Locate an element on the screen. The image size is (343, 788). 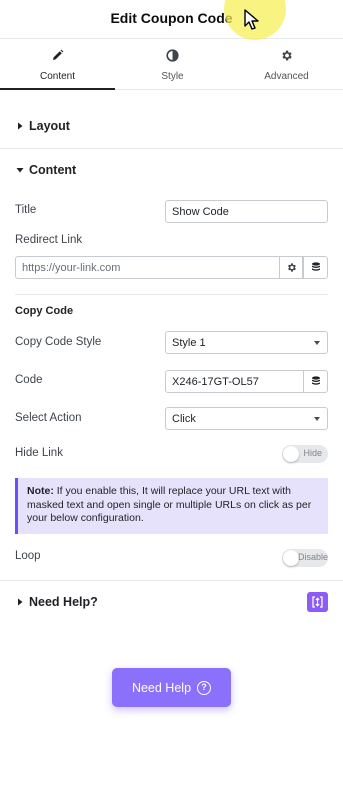
panel-header: Edit Coupon Code is located at coordinates (171, 19).